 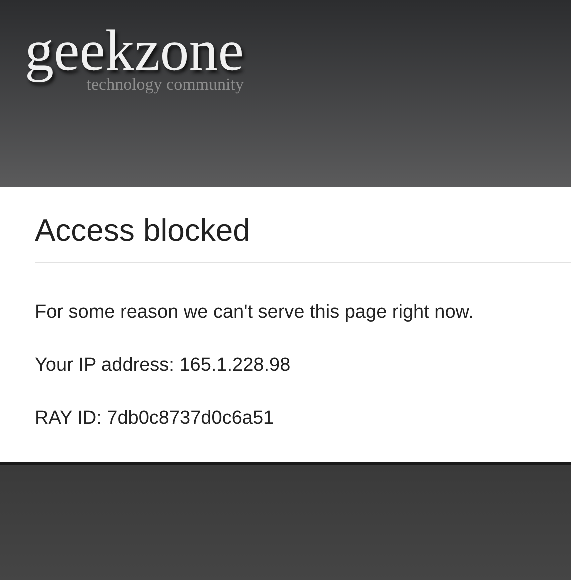 I want to click on message-text: Your IP address: 165.1.228.98, so click(x=163, y=365).